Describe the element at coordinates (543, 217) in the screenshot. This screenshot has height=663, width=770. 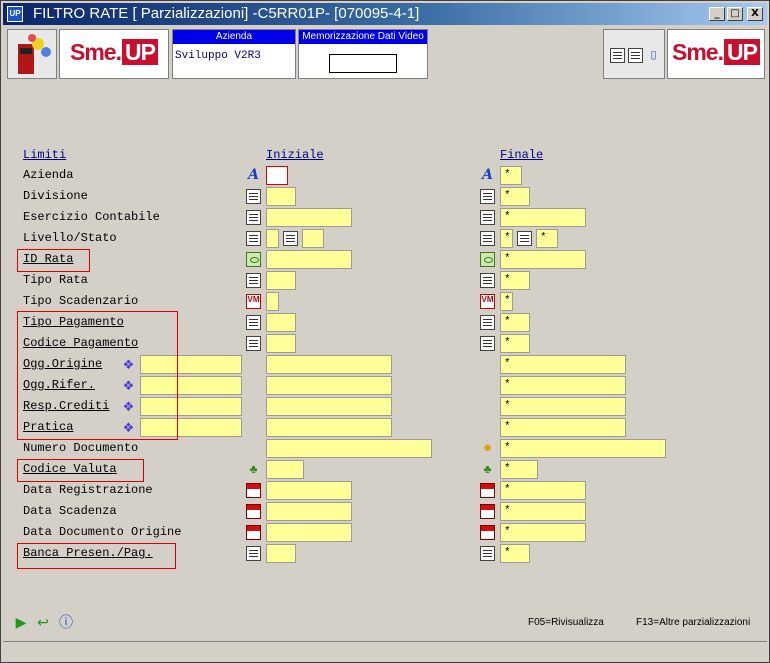
I see `esercizio-final-input: *` at that location.